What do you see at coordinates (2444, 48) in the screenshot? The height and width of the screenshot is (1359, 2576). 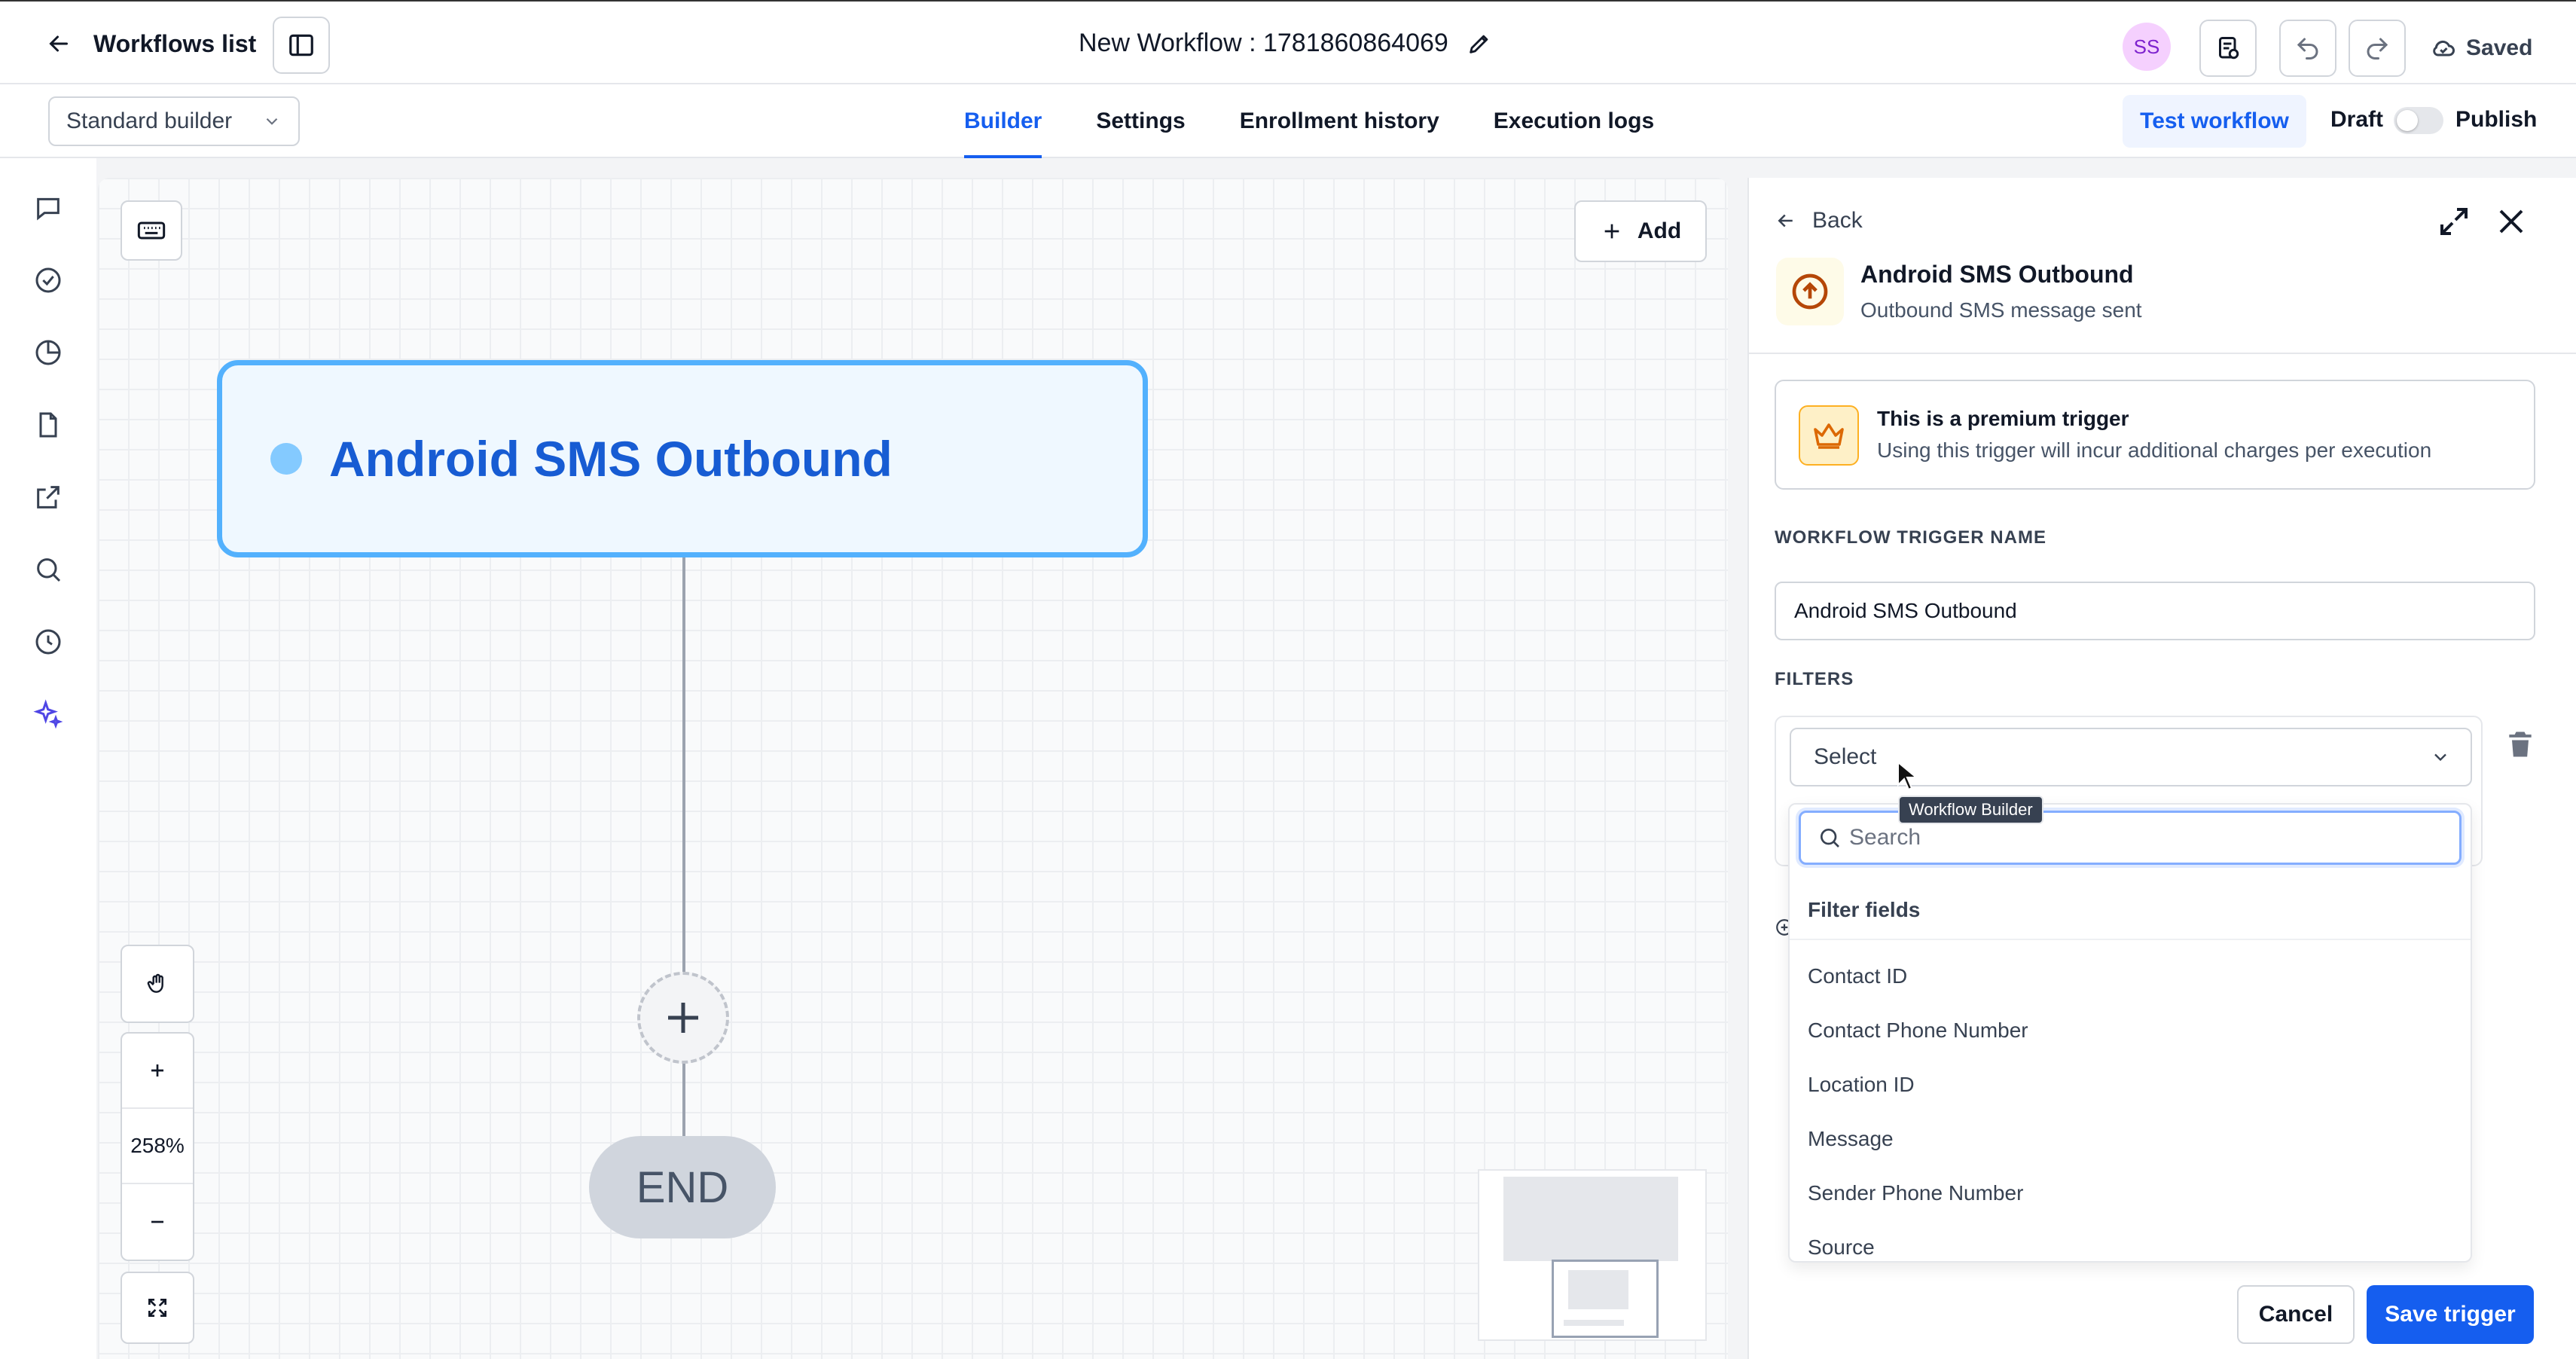 I see `cloud-check-icon` at bounding box center [2444, 48].